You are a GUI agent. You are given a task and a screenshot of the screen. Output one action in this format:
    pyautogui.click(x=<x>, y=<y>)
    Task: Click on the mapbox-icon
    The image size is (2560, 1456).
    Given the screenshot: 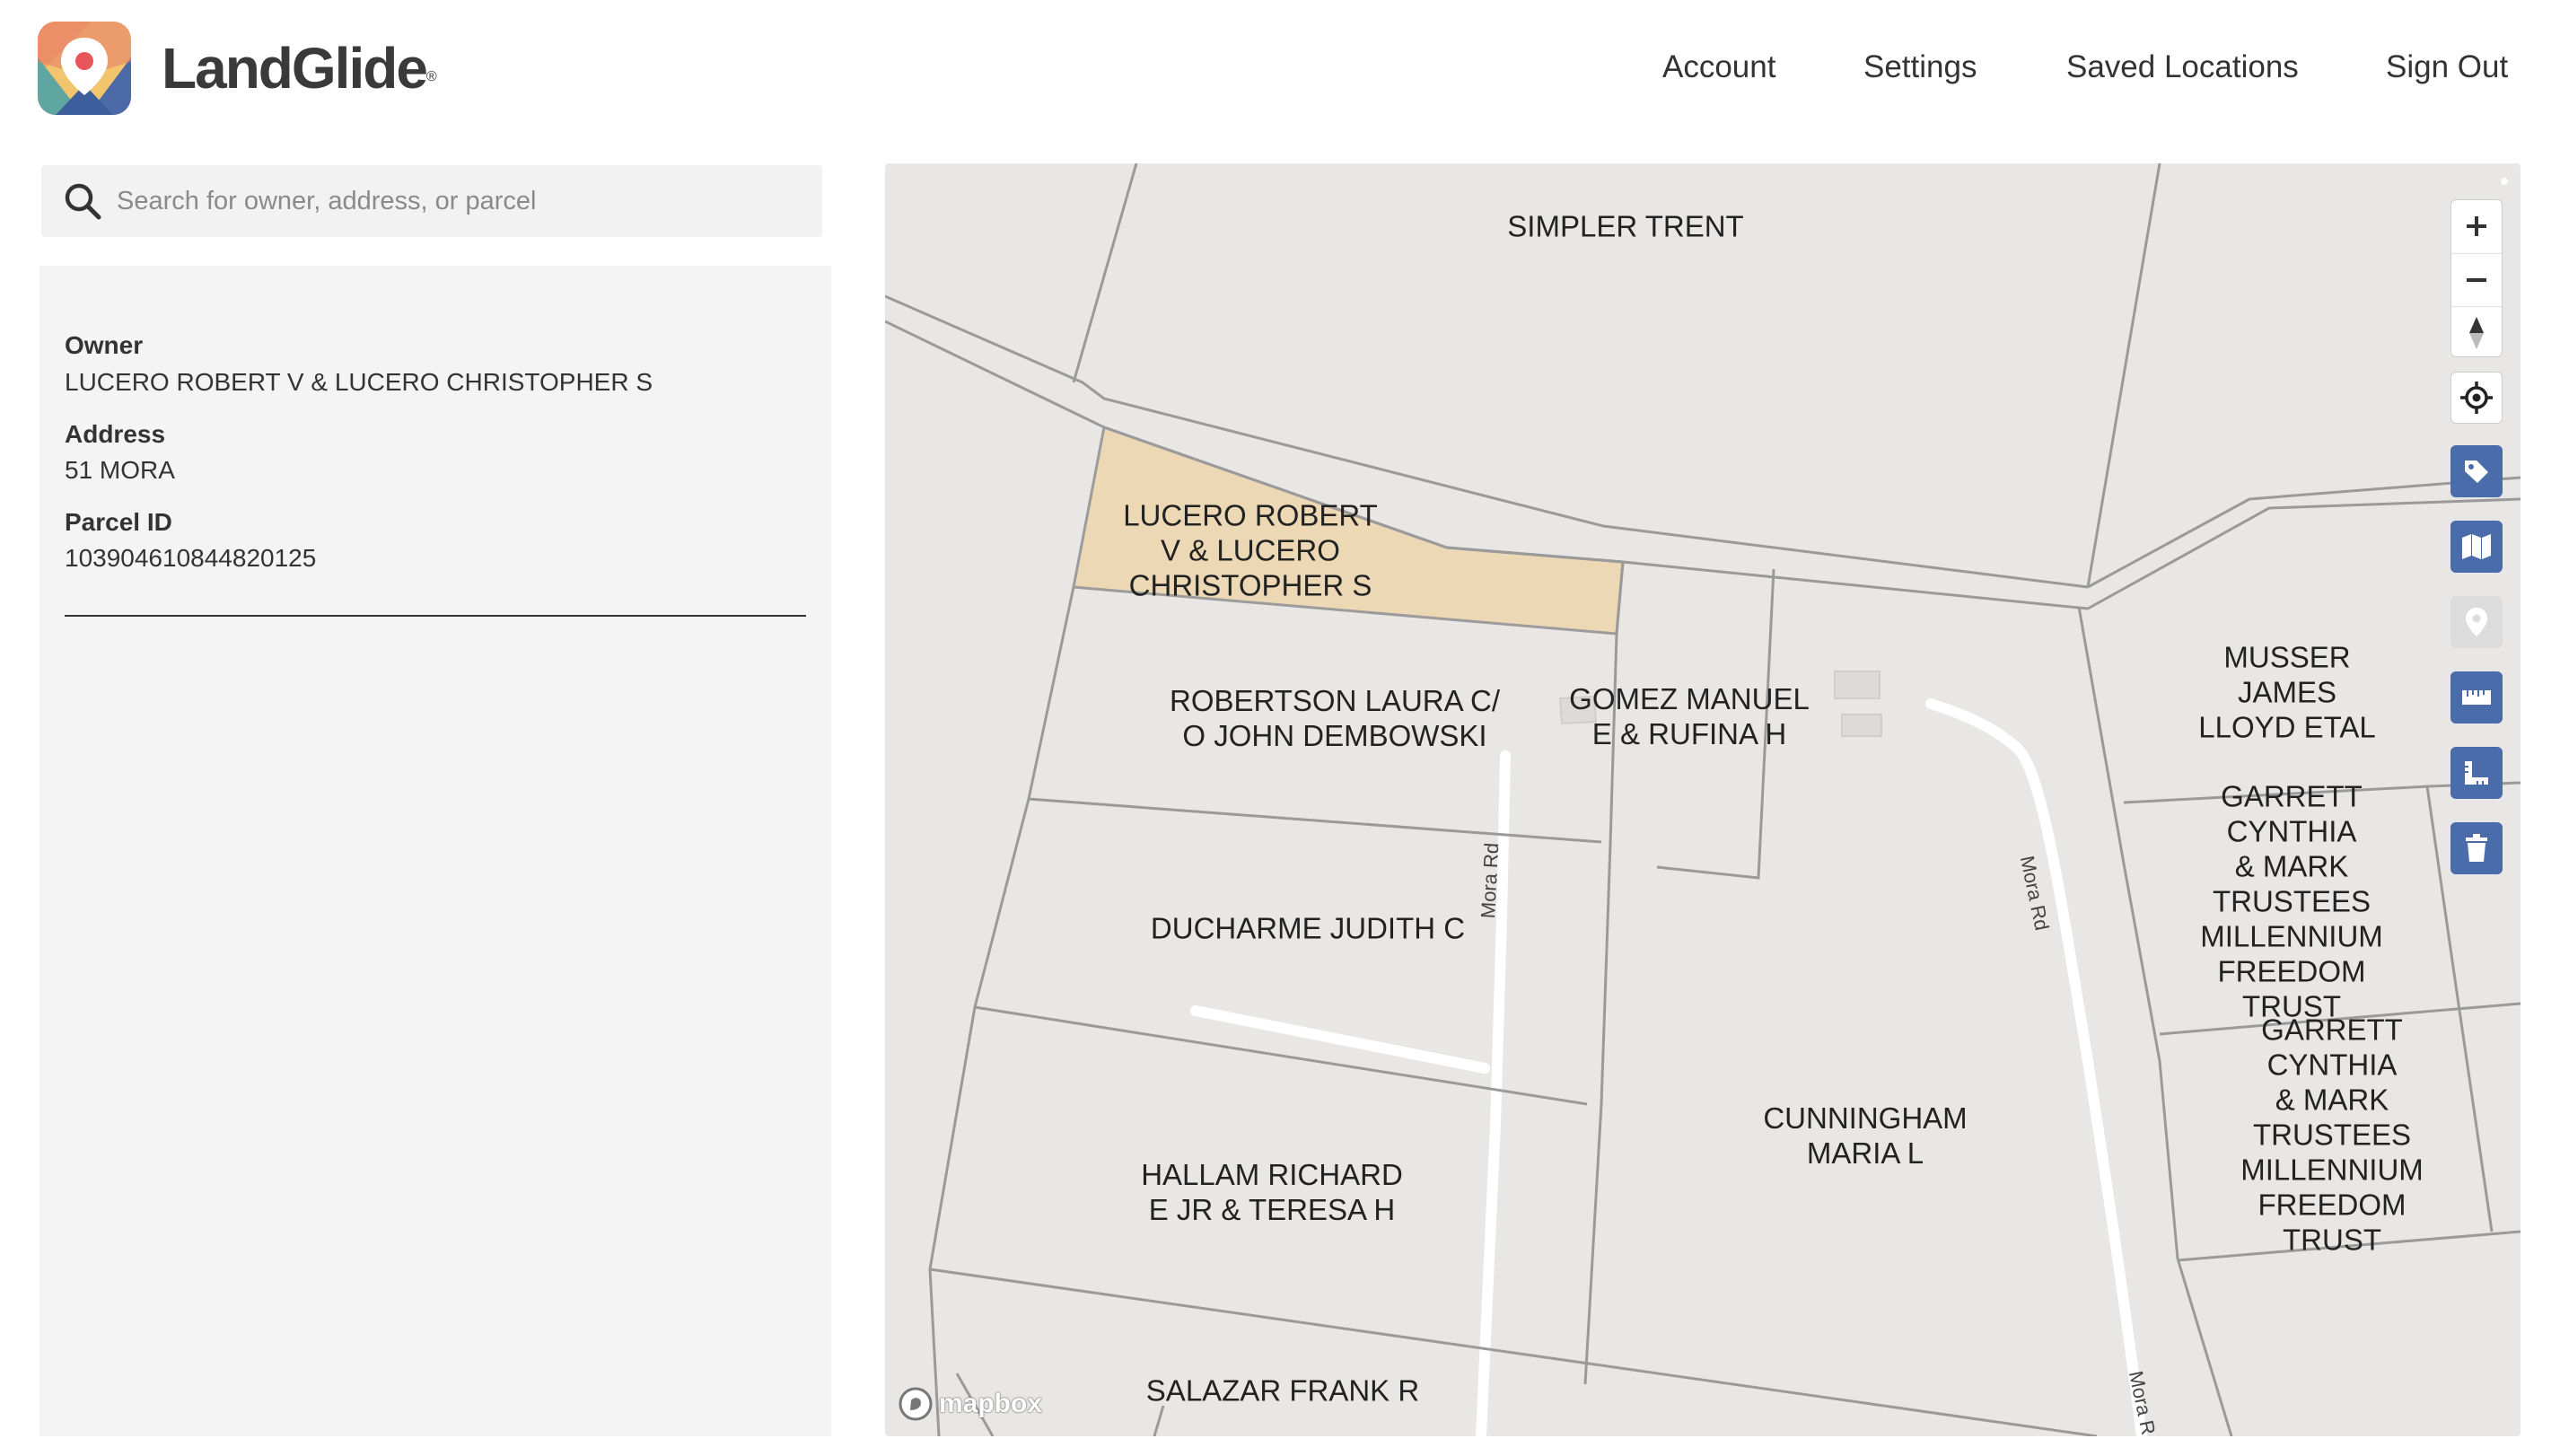 What is the action you would take?
    pyautogui.click(x=916, y=1404)
    